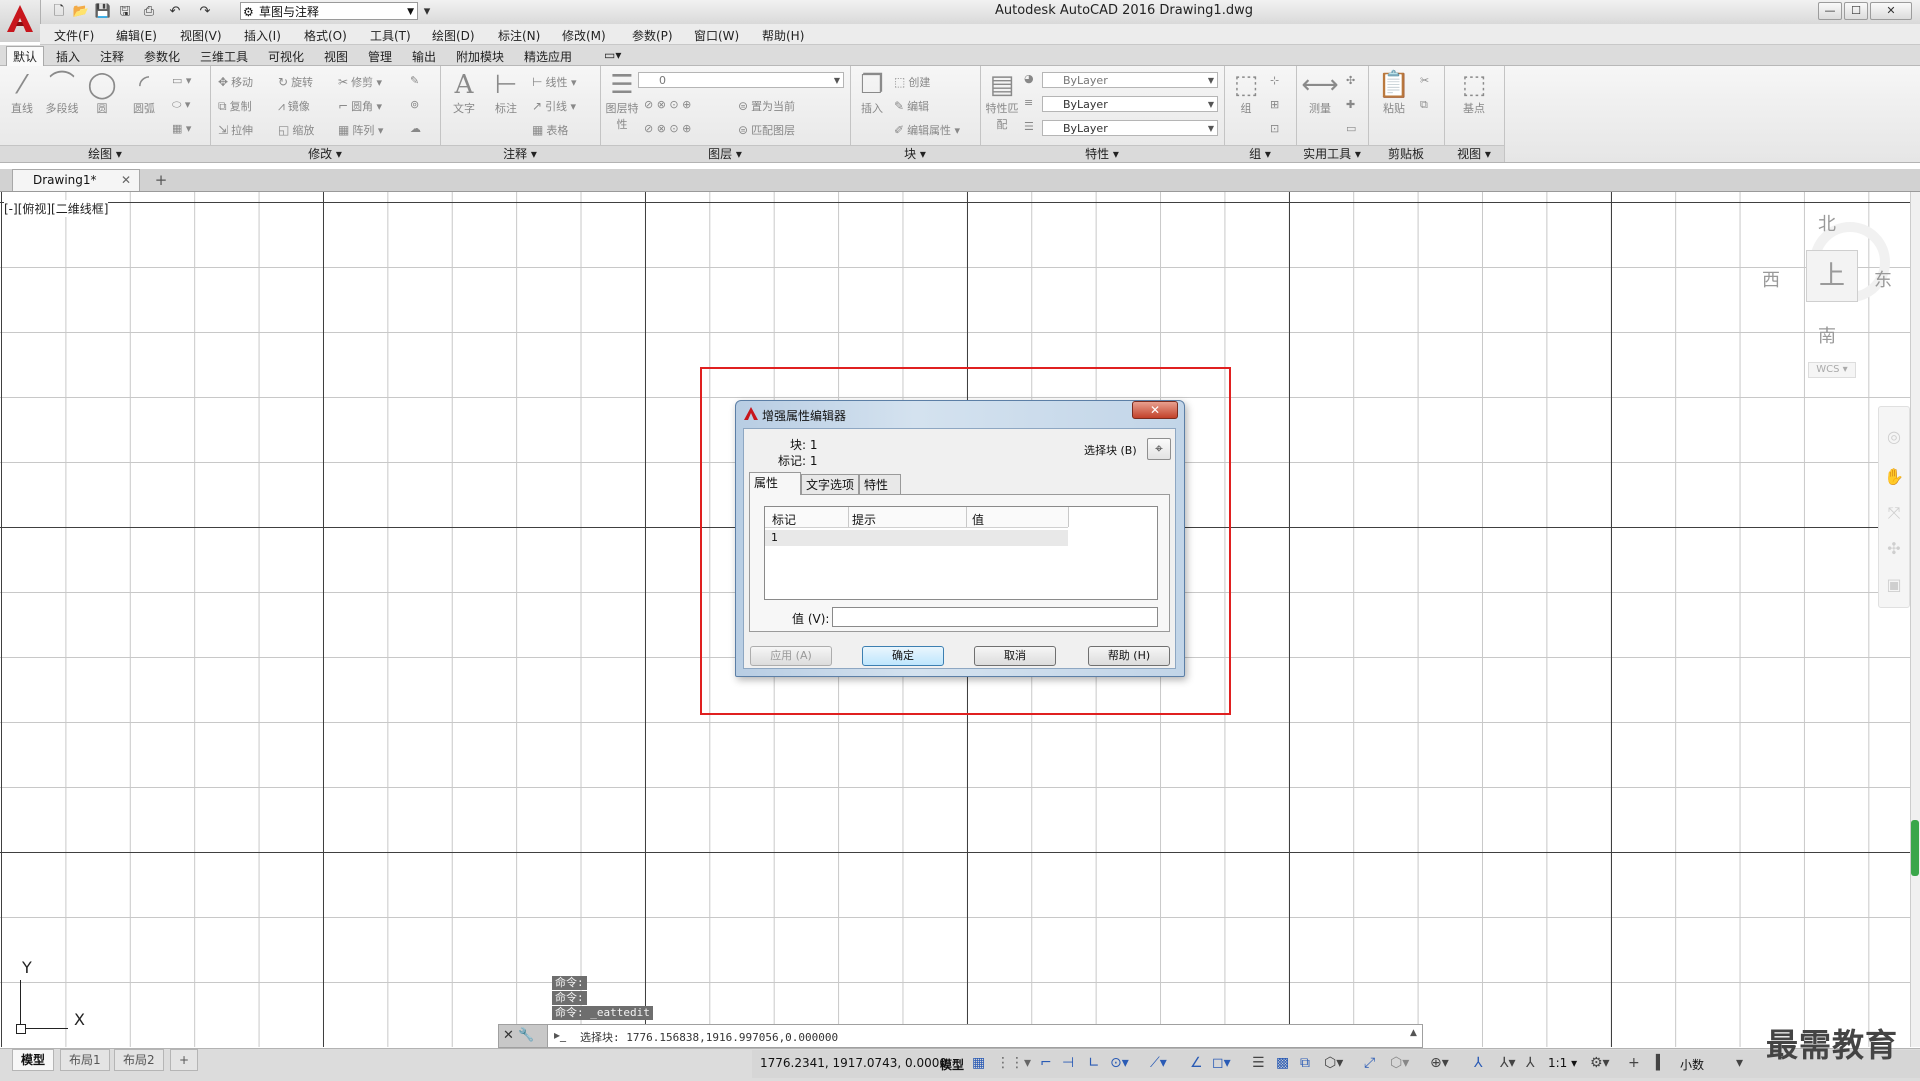 The width and height of the screenshot is (1920, 1081). I want to click on layout-tab-1: 布局1, so click(85, 1060).